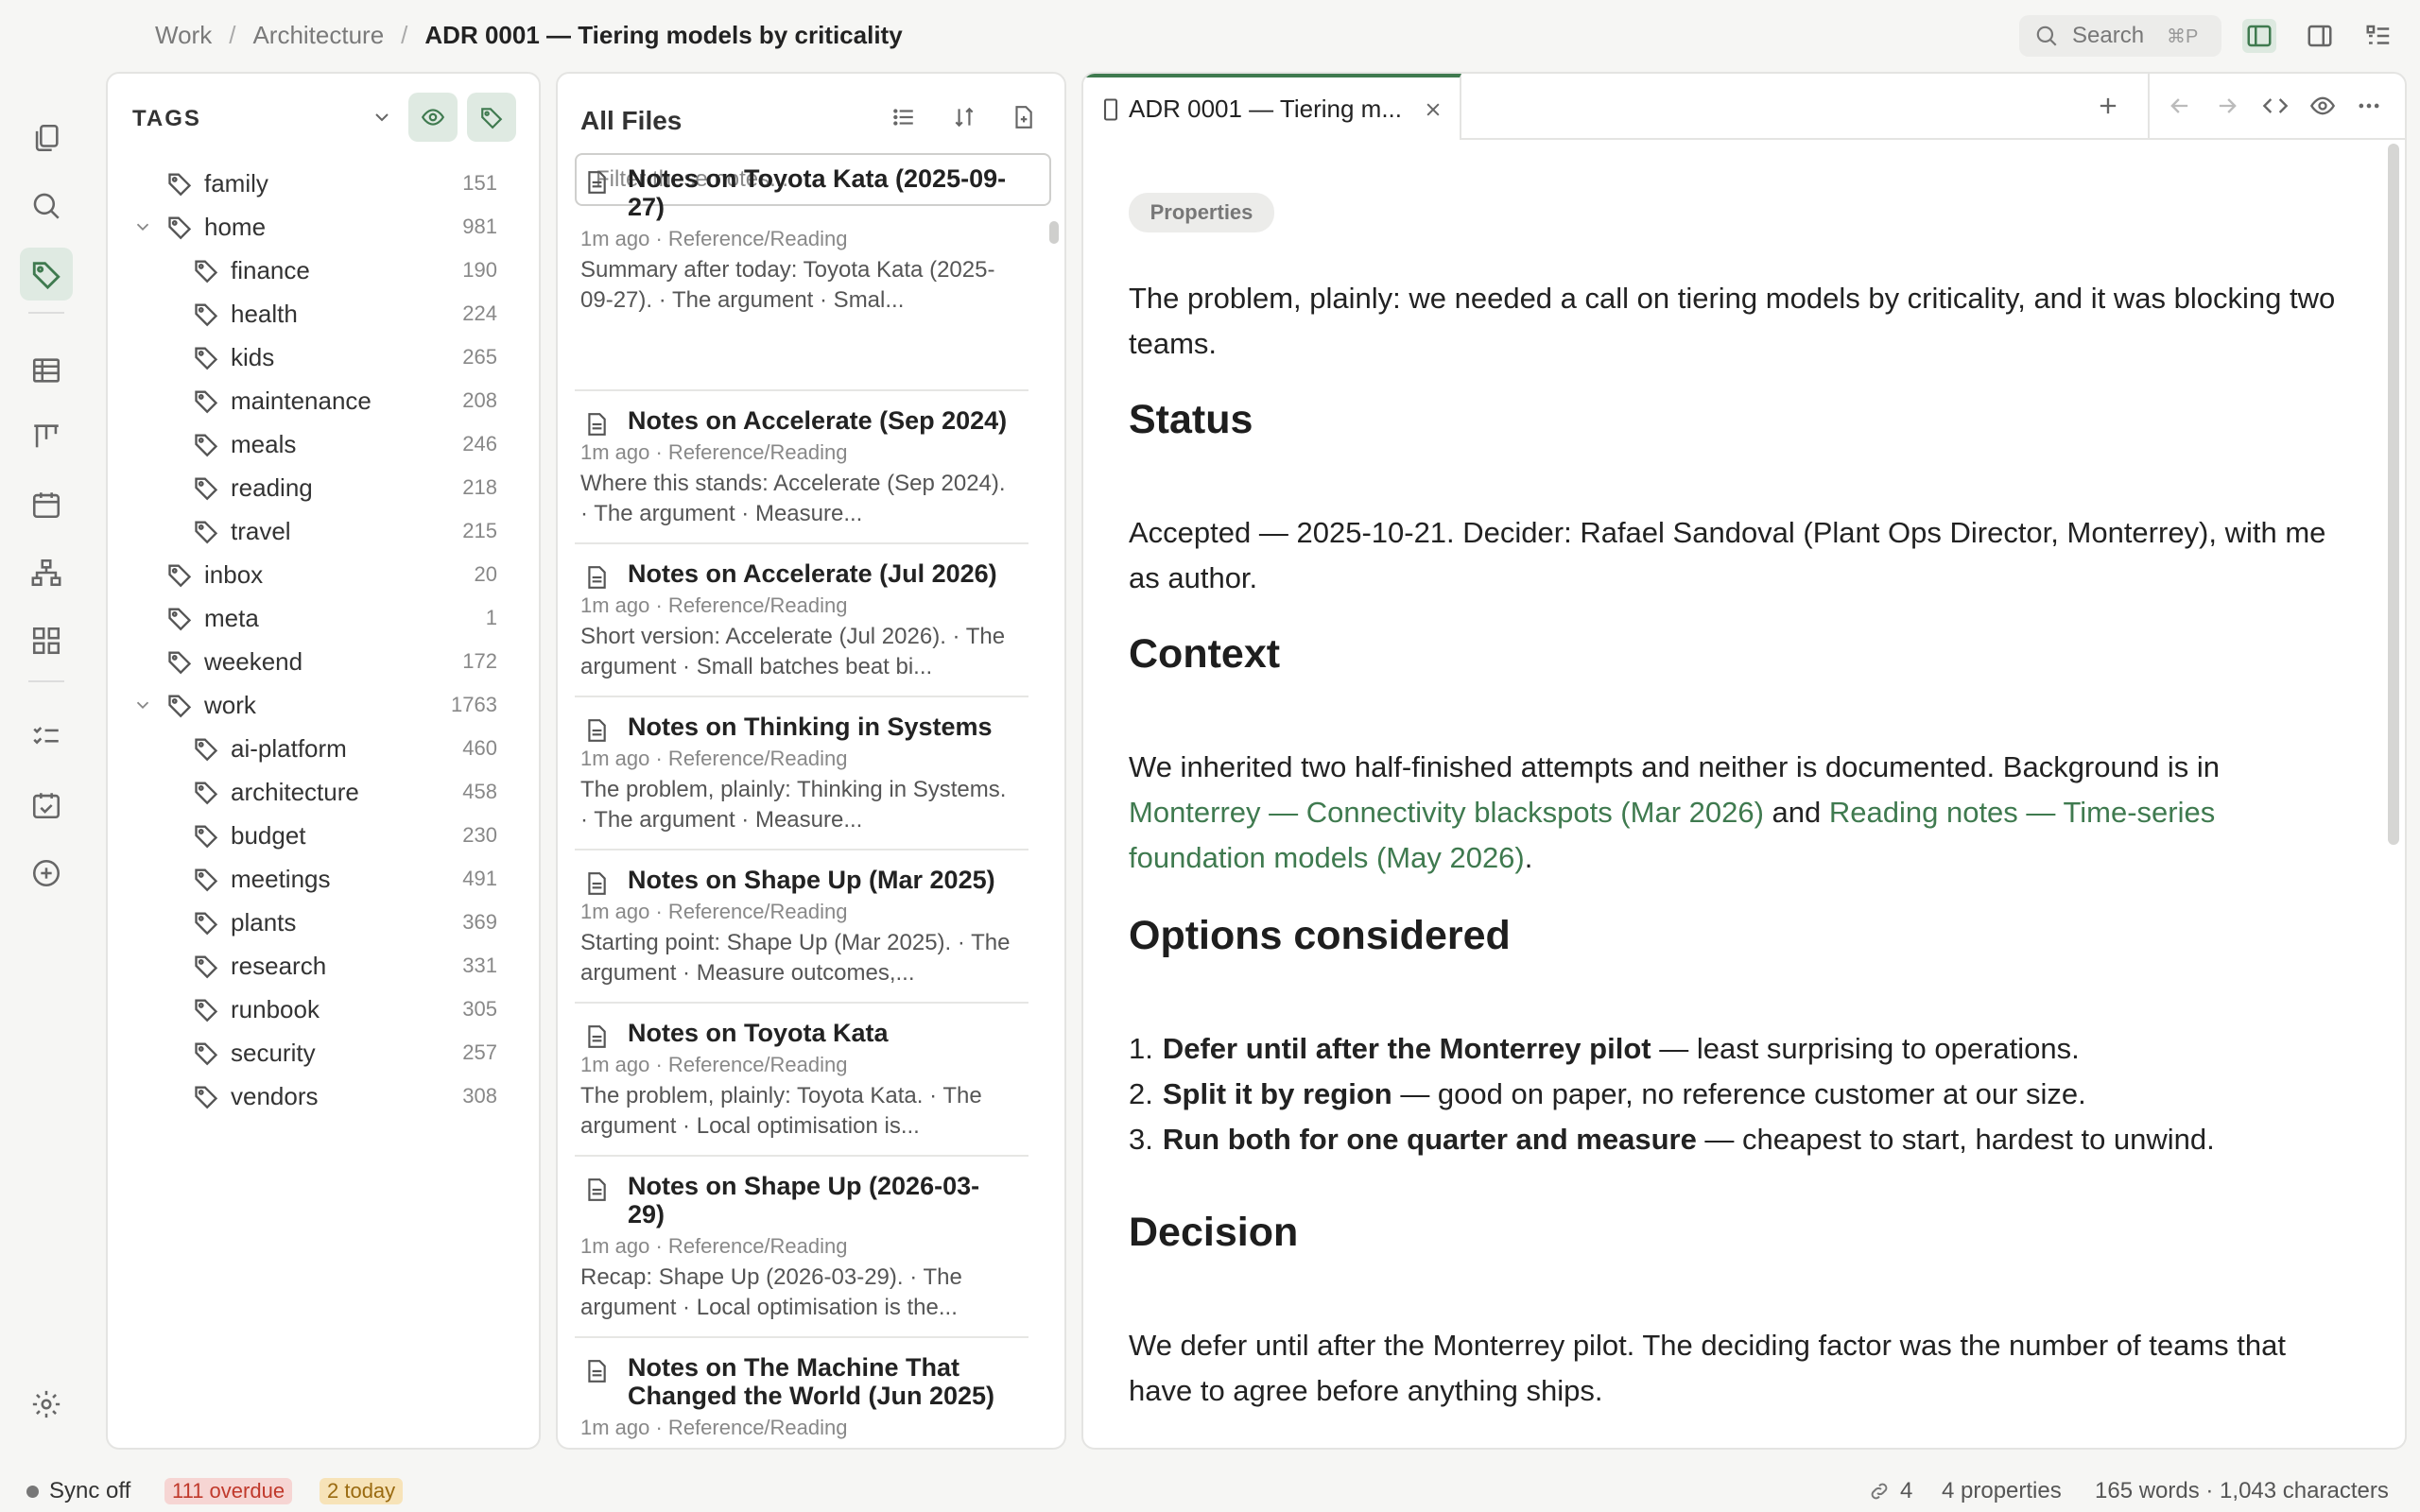  I want to click on file-title: Notes on Accelerate (Jul 2026), so click(813, 573).